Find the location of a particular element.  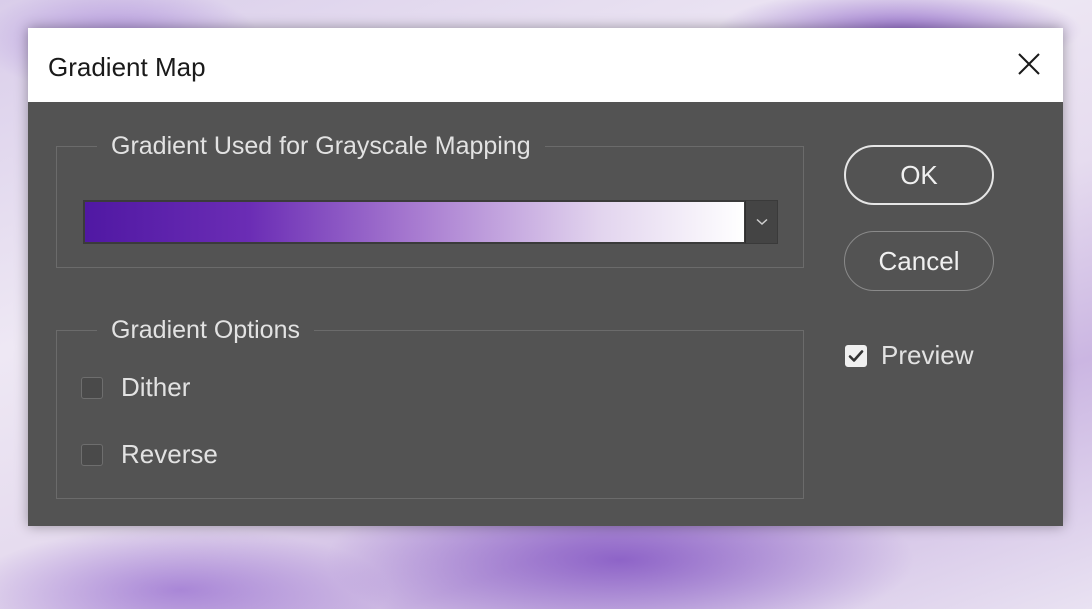

preview-label: Preview is located at coordinates (927, 355).